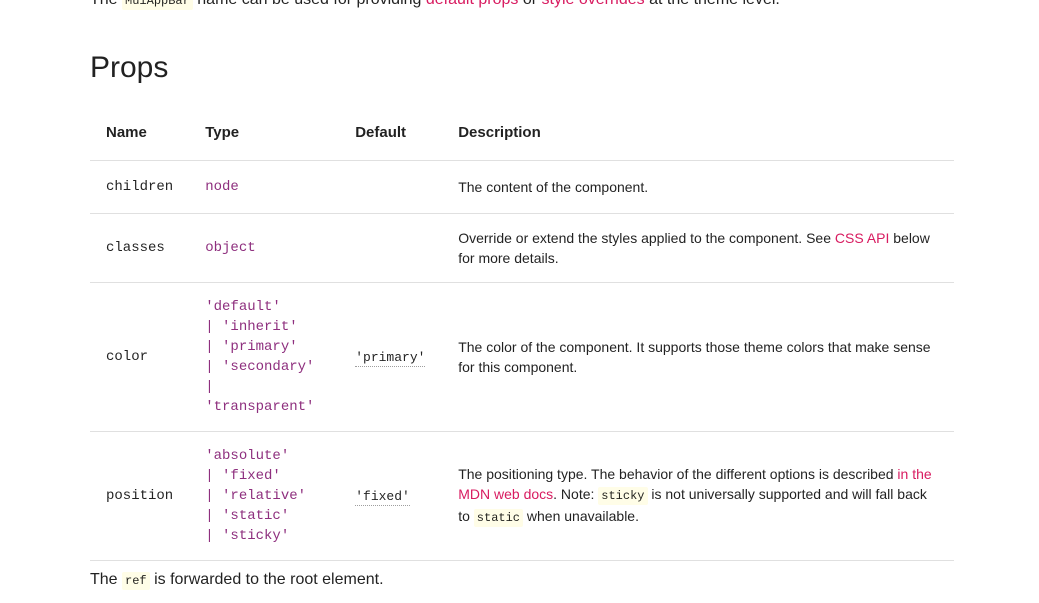 Image resolution: width=1039 pixels, height=603 pixels. Describe the element at coordinates (472, 4) in the screenshot. I see `default-props-link: default props` at that location.